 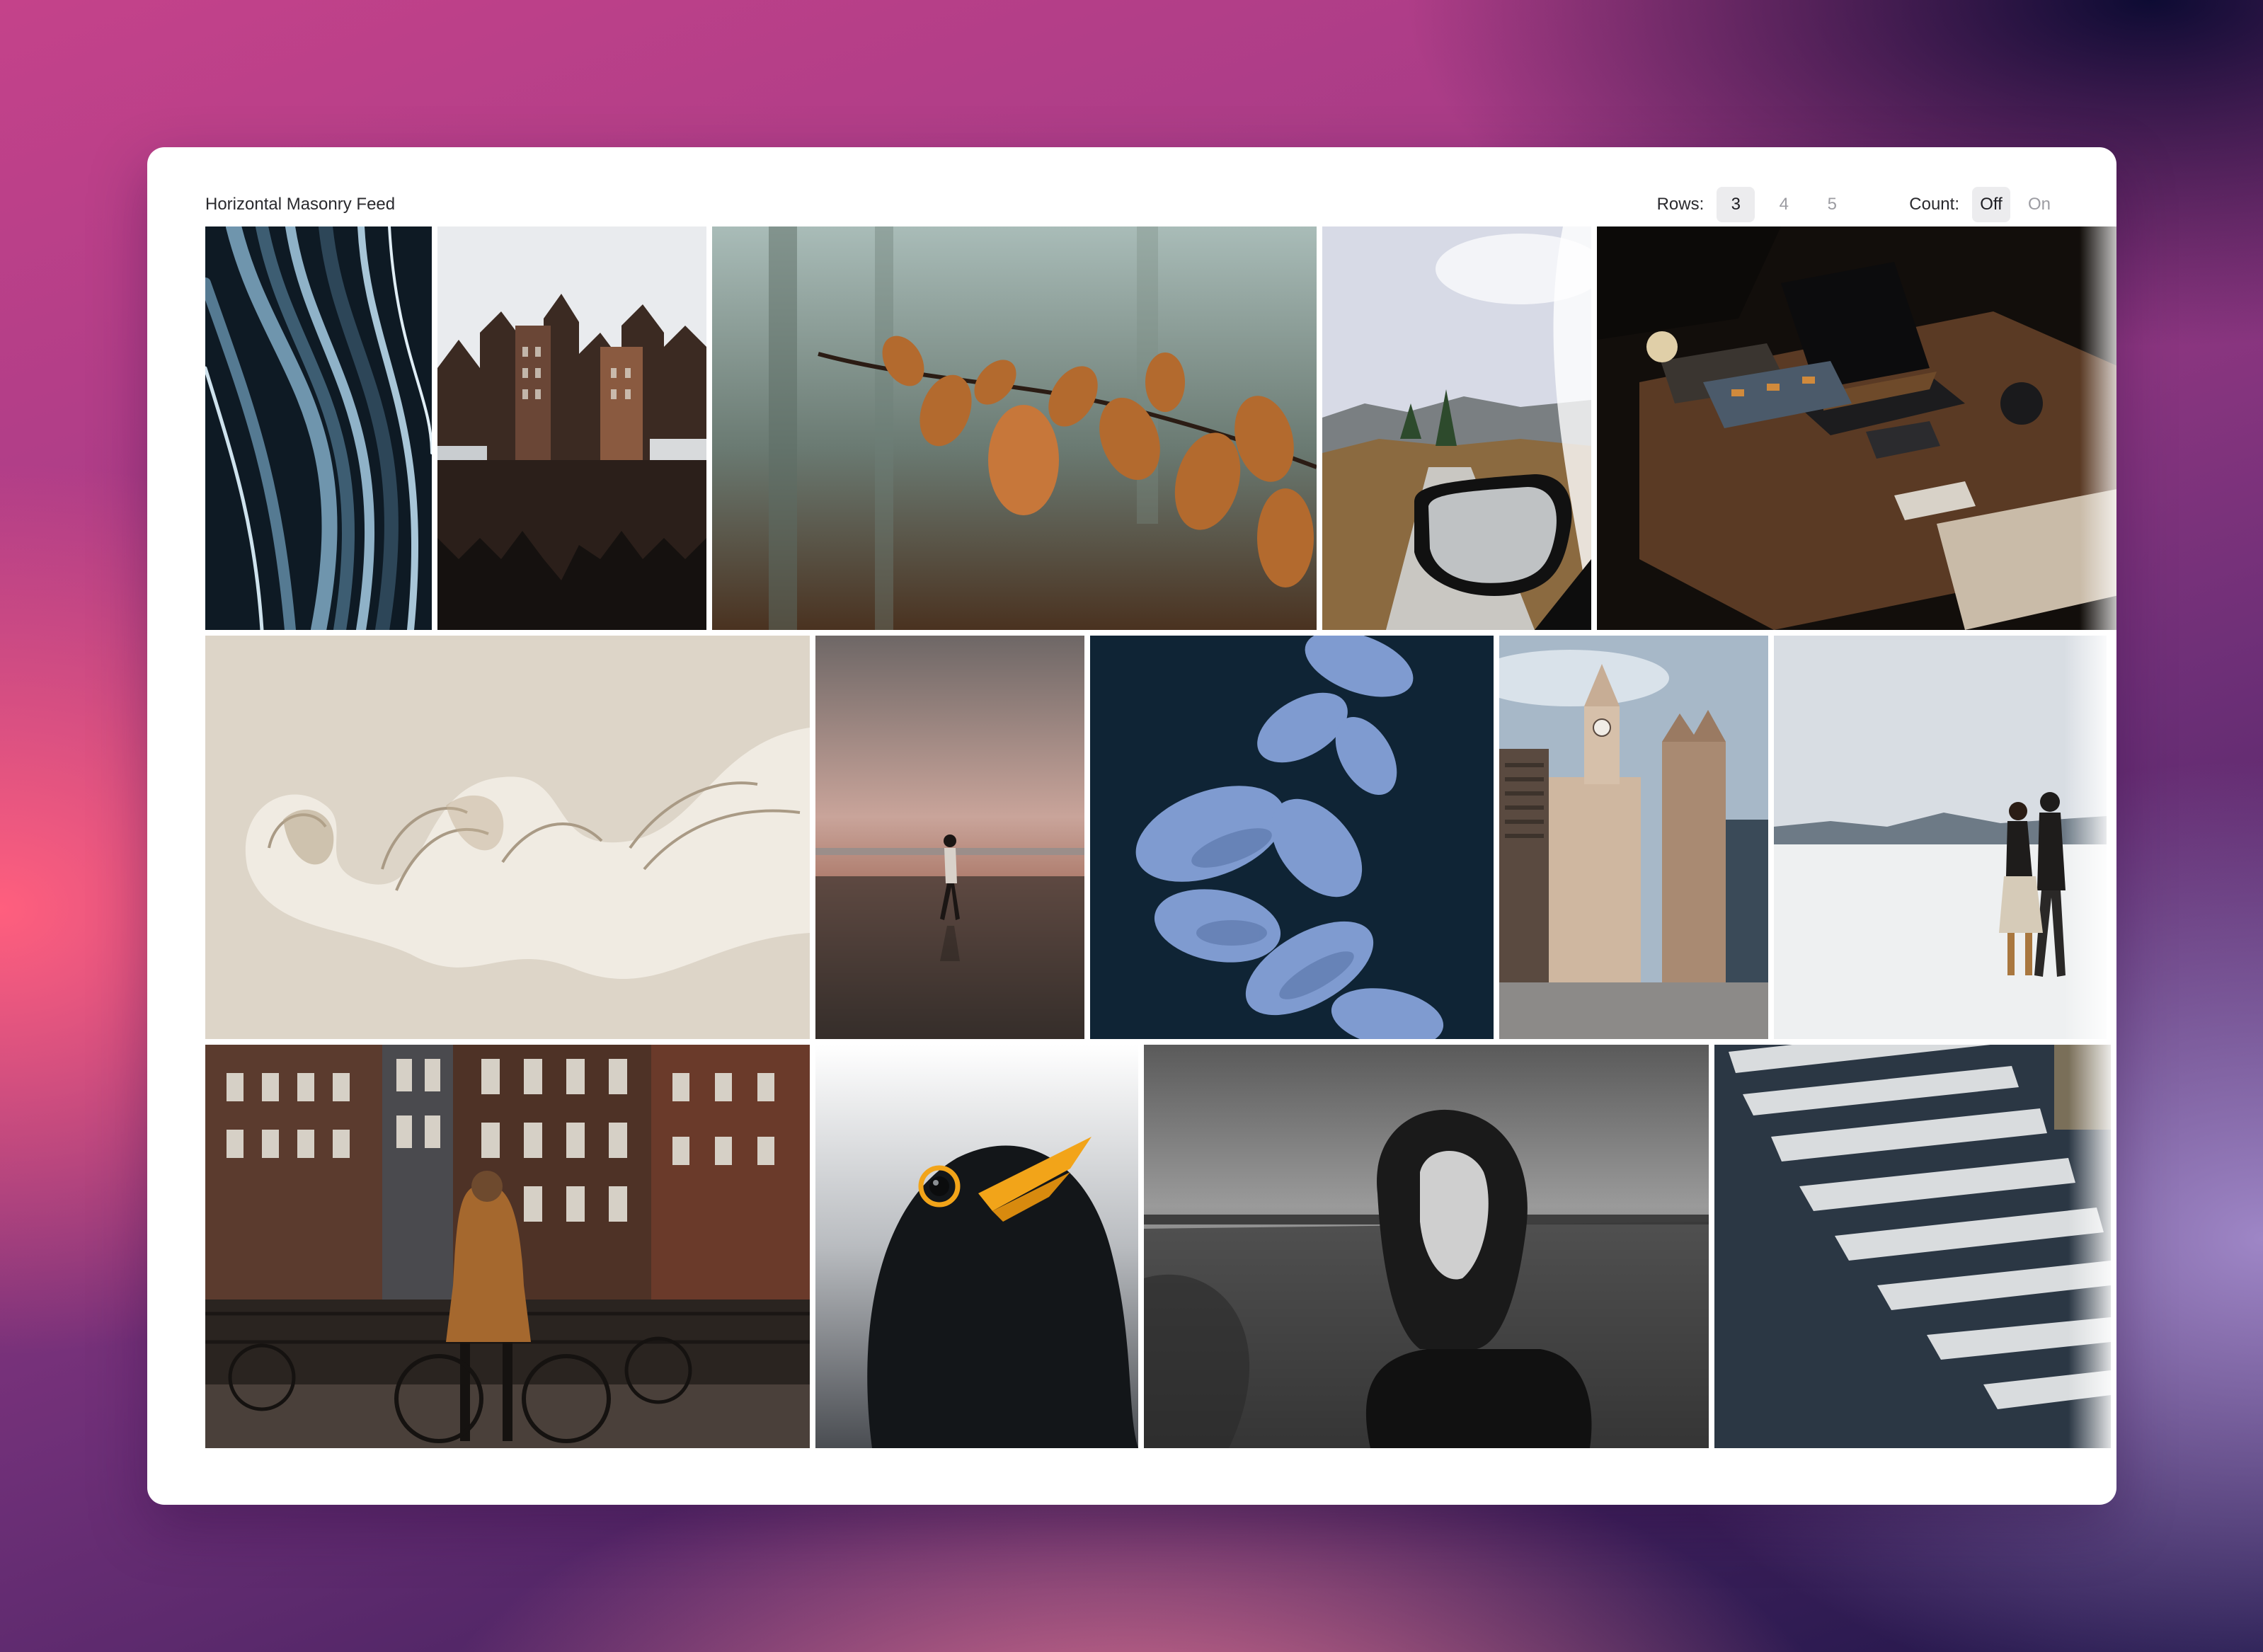 What do you see at coordinates (976, 1246) in the screenshot?
I see `image-blackbird-yellow-beak` at bounding box center [976, 1246].